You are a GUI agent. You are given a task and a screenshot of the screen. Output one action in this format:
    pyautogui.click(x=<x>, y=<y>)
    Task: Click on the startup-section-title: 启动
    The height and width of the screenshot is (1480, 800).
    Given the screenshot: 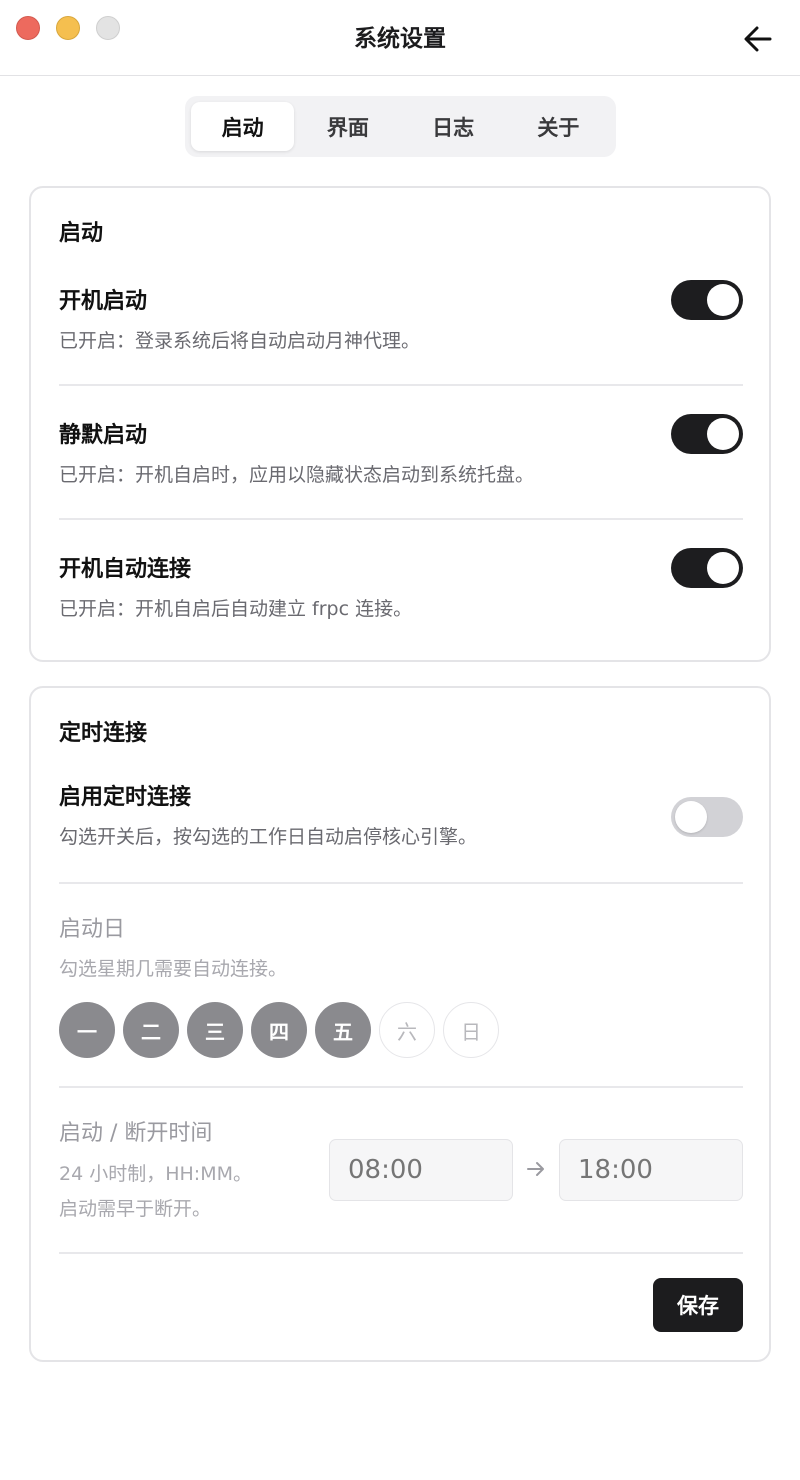 What is the action you would take?
    pyautogui.click(x=81, y=233)
    